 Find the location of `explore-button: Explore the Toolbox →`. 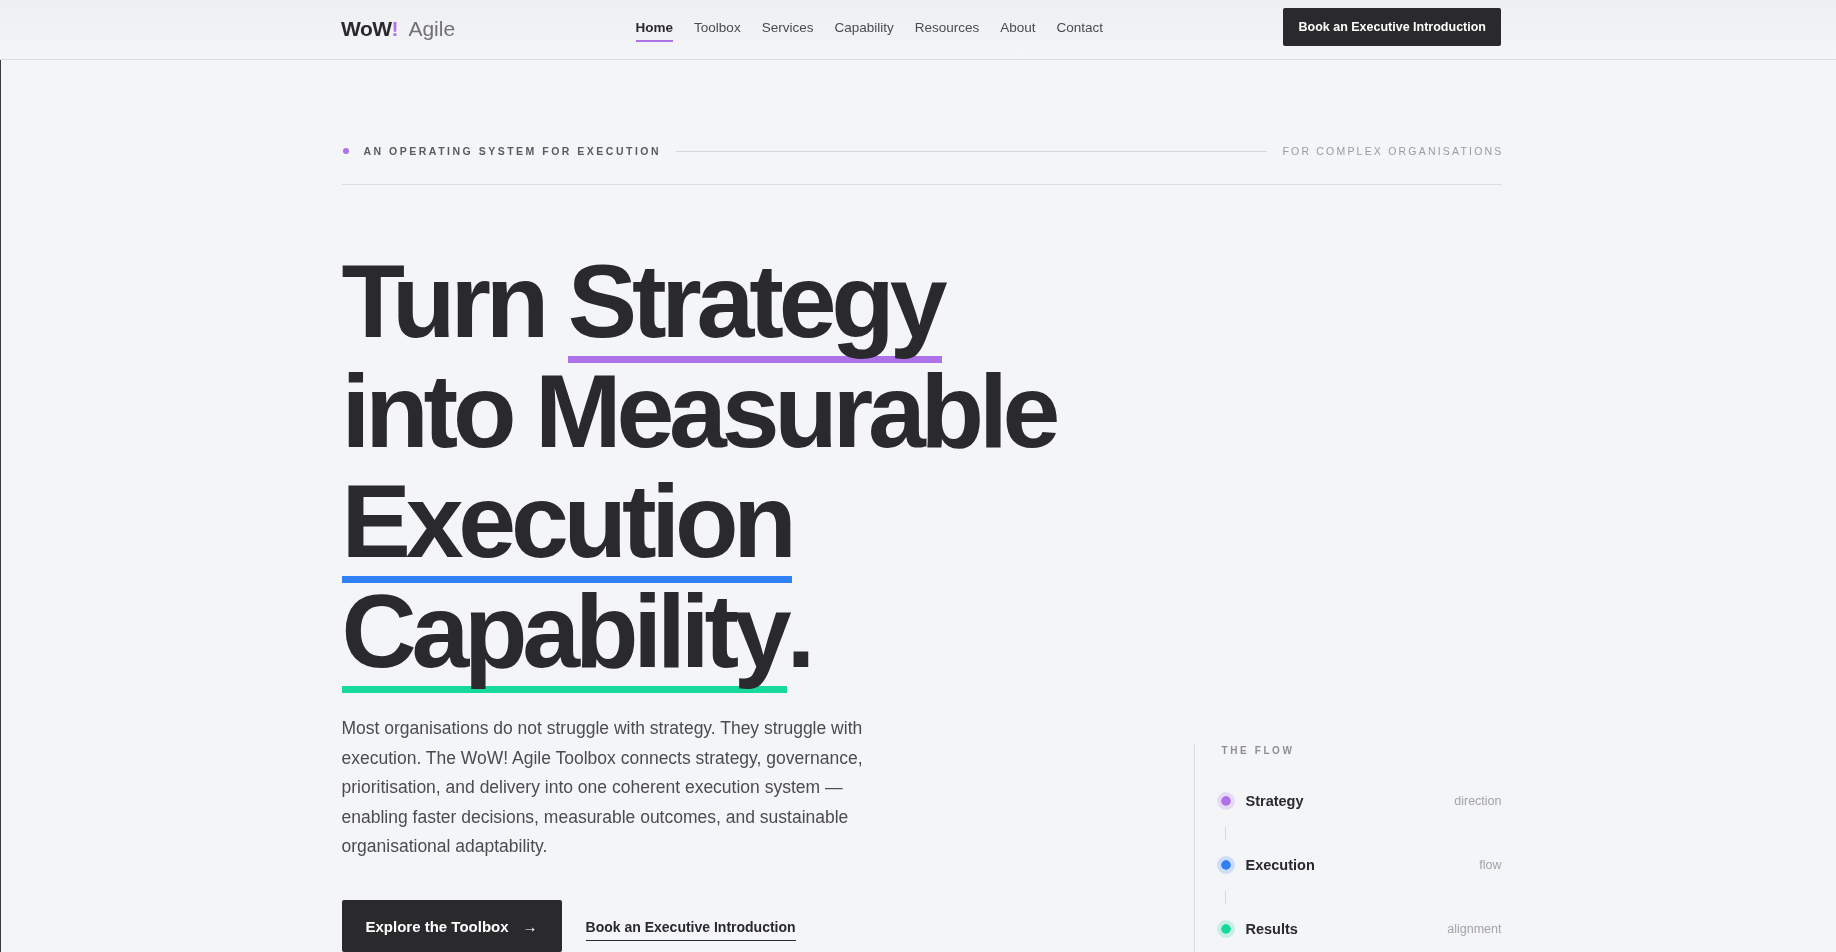

explore-button: Explore the Toolbox → is located at coordinates (451, 926).